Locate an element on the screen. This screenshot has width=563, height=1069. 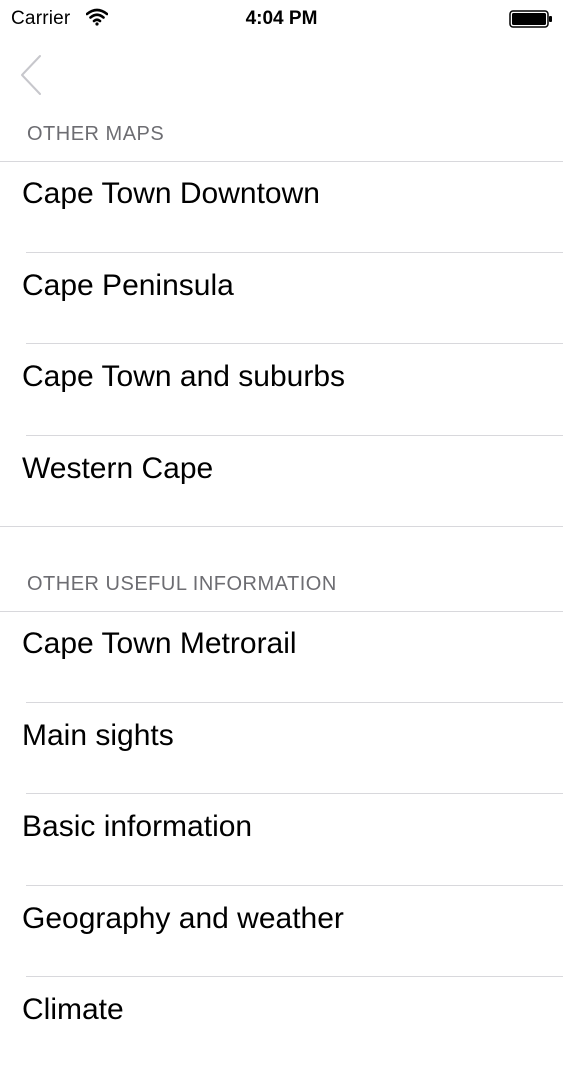
list-item-cape-town-metrorail: Cape Town Metrorail is located at coordinates (281, 657).